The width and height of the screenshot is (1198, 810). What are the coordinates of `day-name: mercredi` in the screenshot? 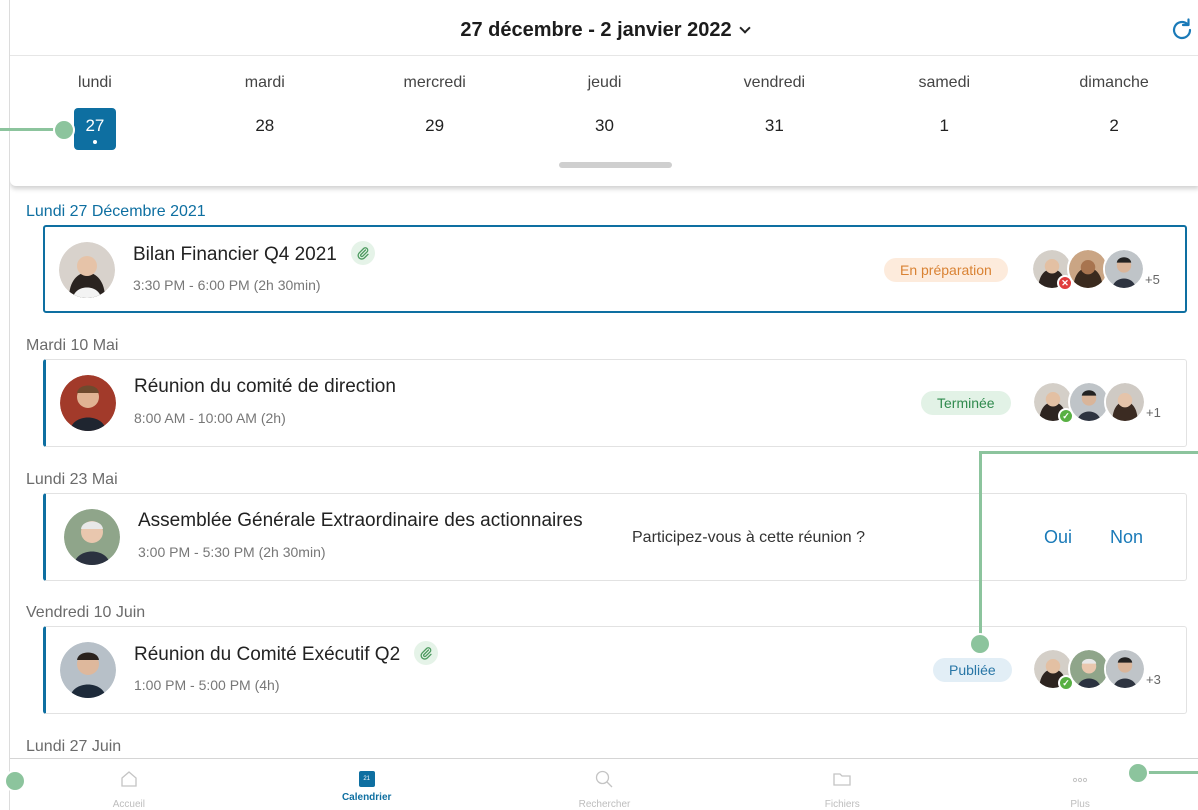 It's located at (434, 82).